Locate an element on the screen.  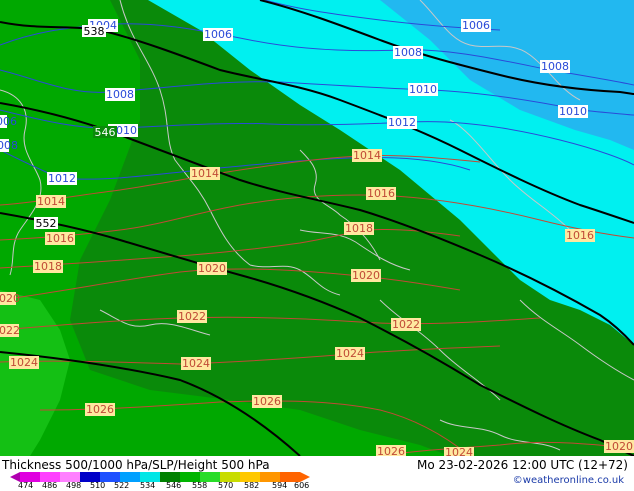
svg-text: 538 is located at coordinates (94, 31).